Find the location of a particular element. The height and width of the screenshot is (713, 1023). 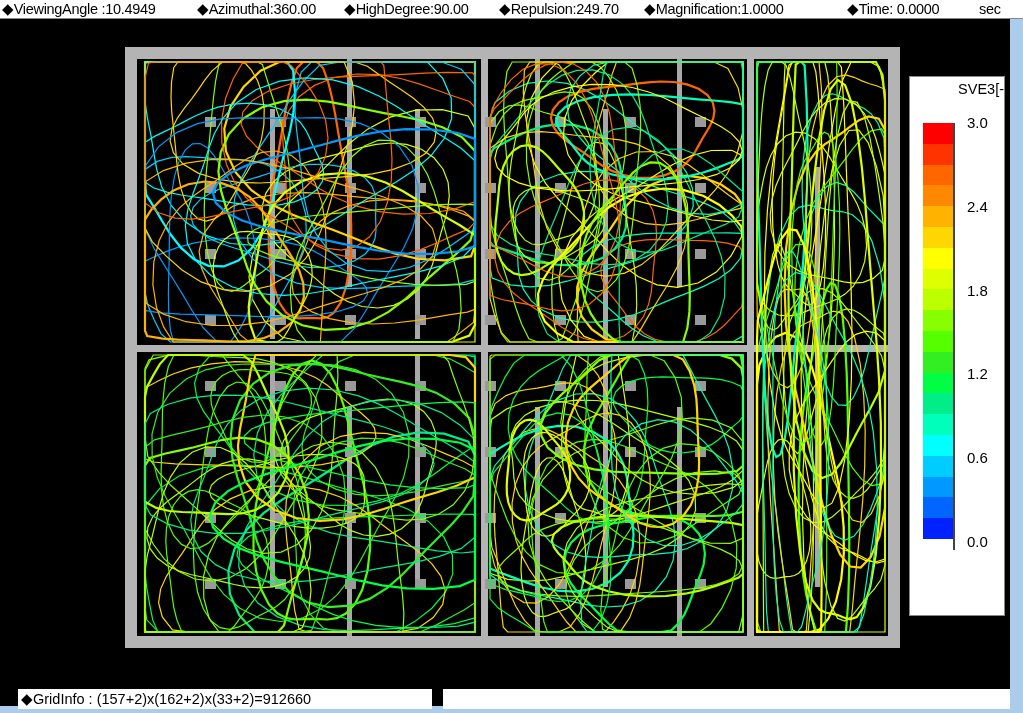

time-unit: sec is located at coordinates (990, 9).